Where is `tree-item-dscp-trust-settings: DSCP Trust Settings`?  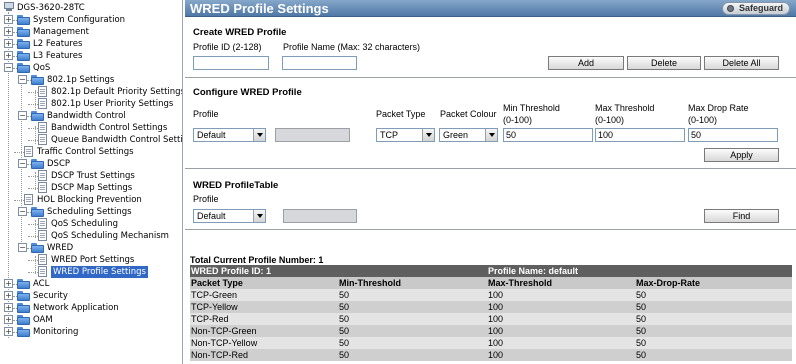
tree-item-dscp-trust-settings: DSCP Trust Settings is located at coordinates (91, 176).